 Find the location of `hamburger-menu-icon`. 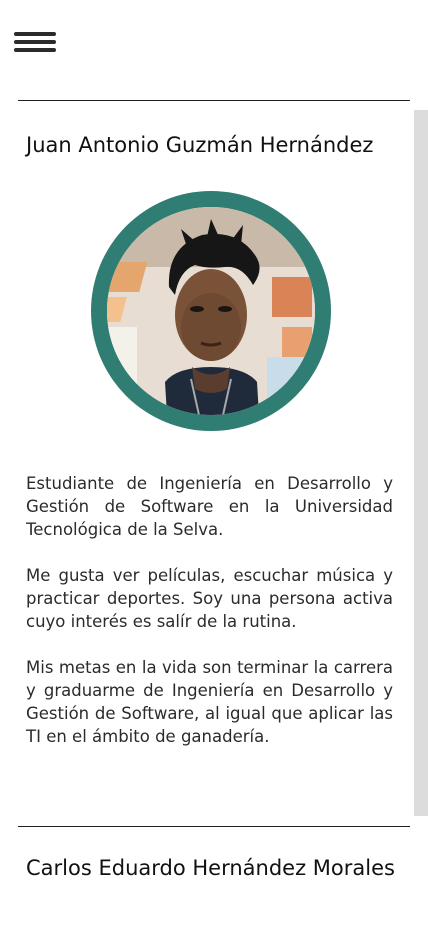

hamburger-menu-icon is located at coordinates (35, 44).